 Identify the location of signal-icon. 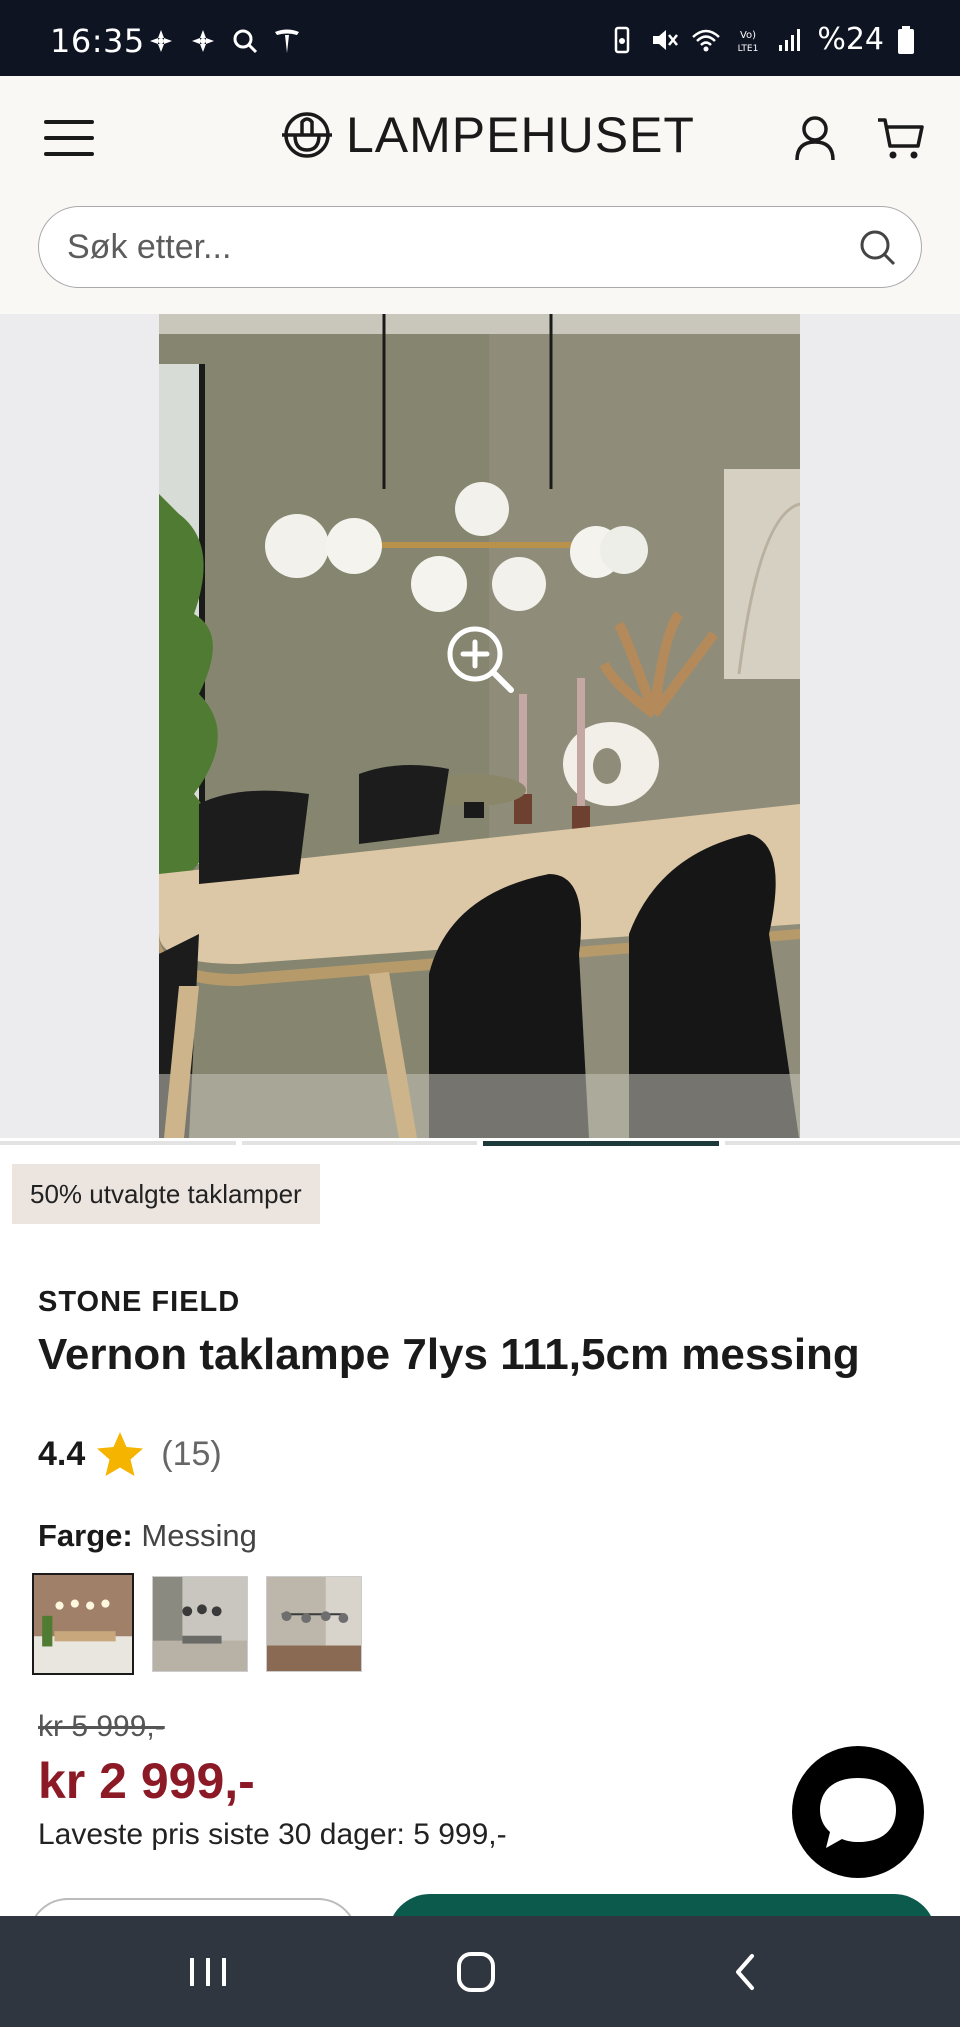
(790, 39).